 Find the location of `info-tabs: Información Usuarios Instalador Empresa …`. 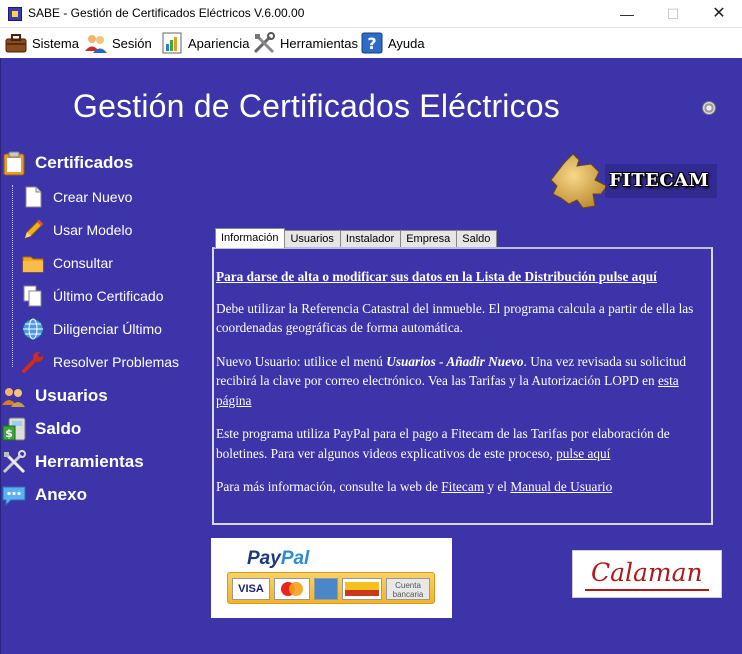

info-tabs: Información Usuarios Instalador Empresa … is located at coordinates (356, 238).